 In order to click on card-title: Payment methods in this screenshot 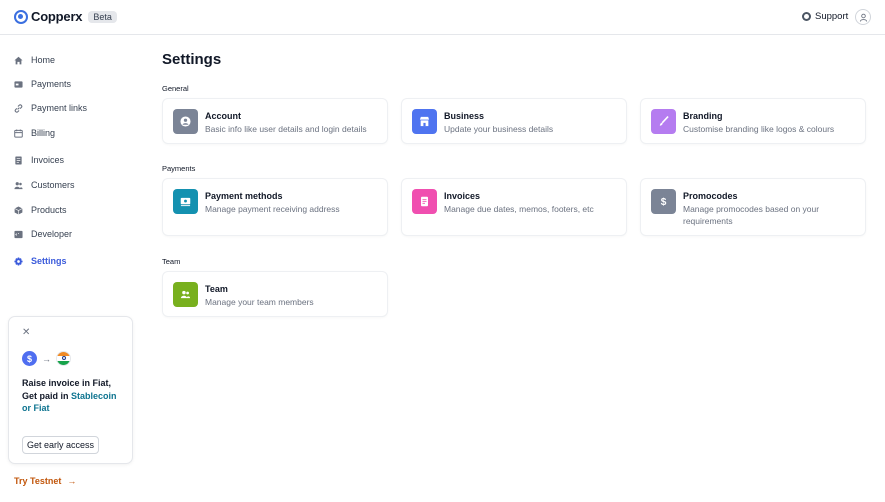, I will do `click(244, 196)`.